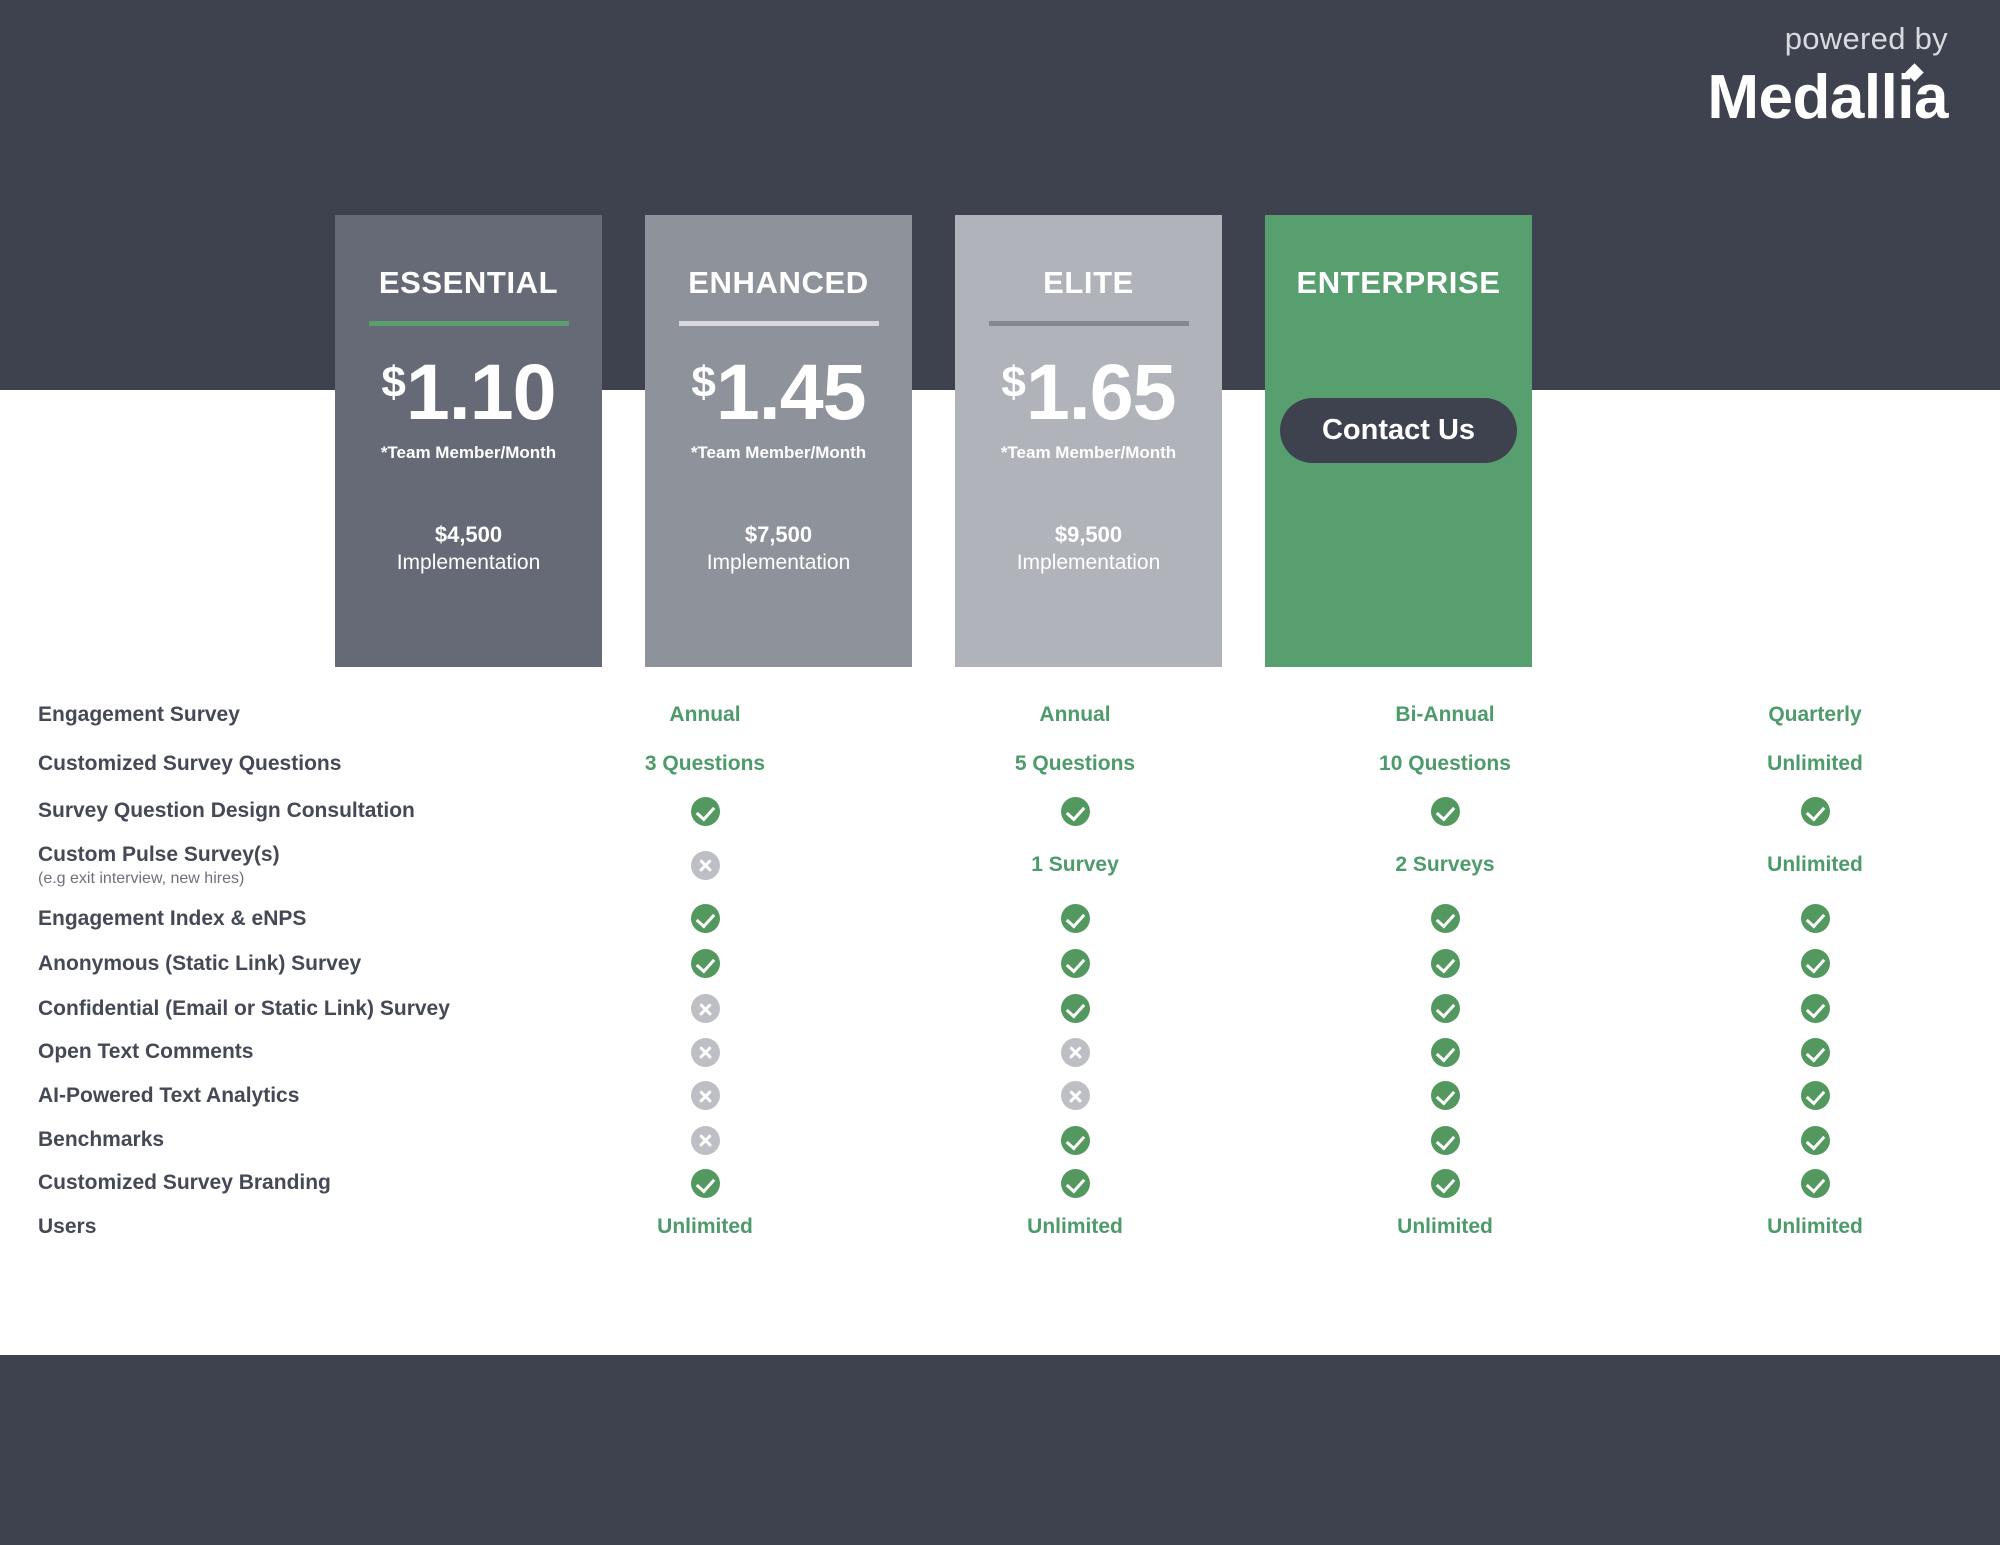 The image size is (2000, 1545). Describe the element at coordinates (1445, 763) in the screenshot. I see `feature-value-text: 10 Questions` at that location.